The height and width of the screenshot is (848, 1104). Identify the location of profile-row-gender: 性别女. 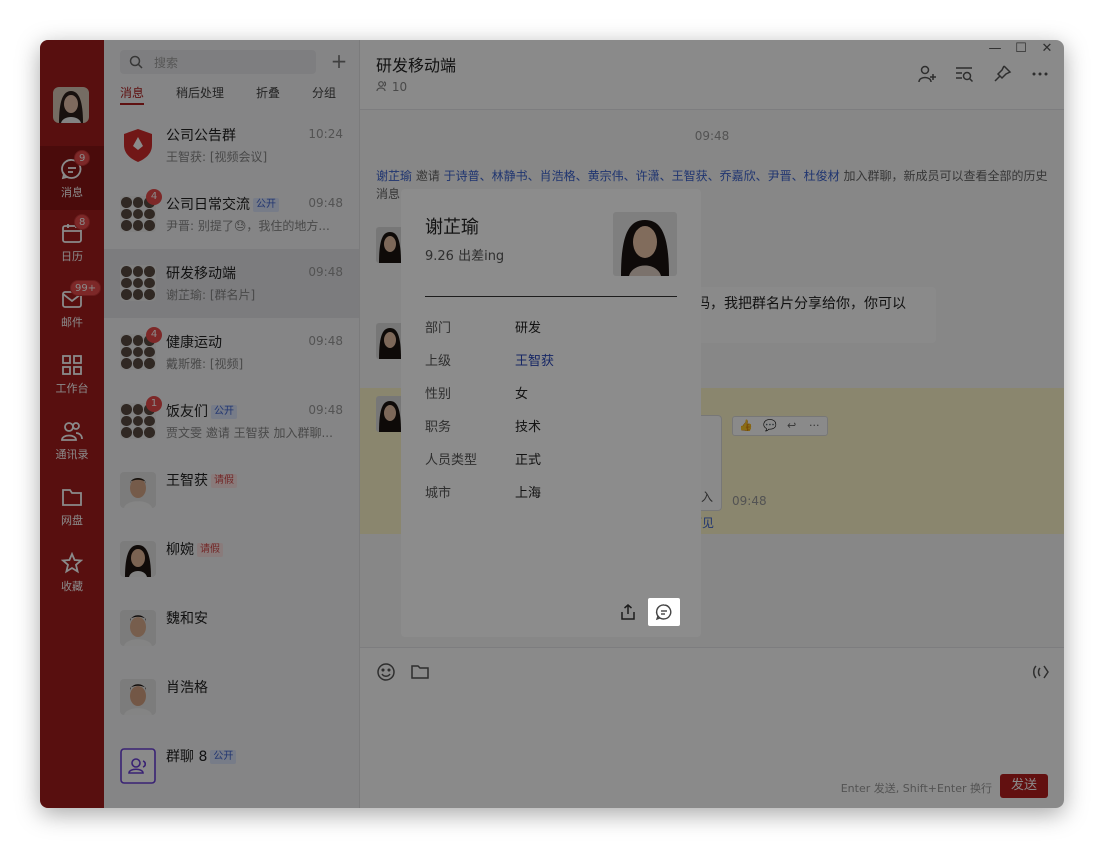
(477, 394).